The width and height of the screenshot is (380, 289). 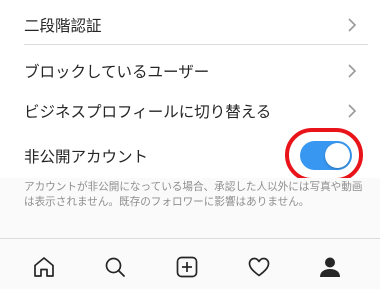 What do you see at coordinates (117, 71) in the screenshot?
I see `blocked-users-label: ブロックしているユーザー` at bounding box center [117, 71].